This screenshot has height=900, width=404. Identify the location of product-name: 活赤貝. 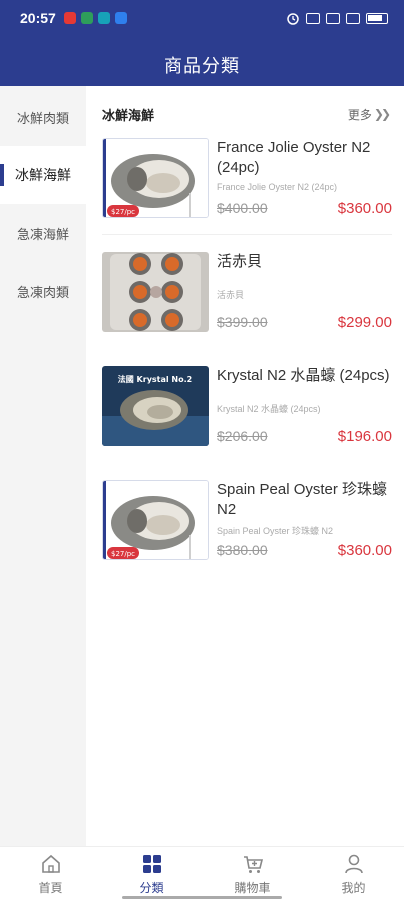
(240, 261).